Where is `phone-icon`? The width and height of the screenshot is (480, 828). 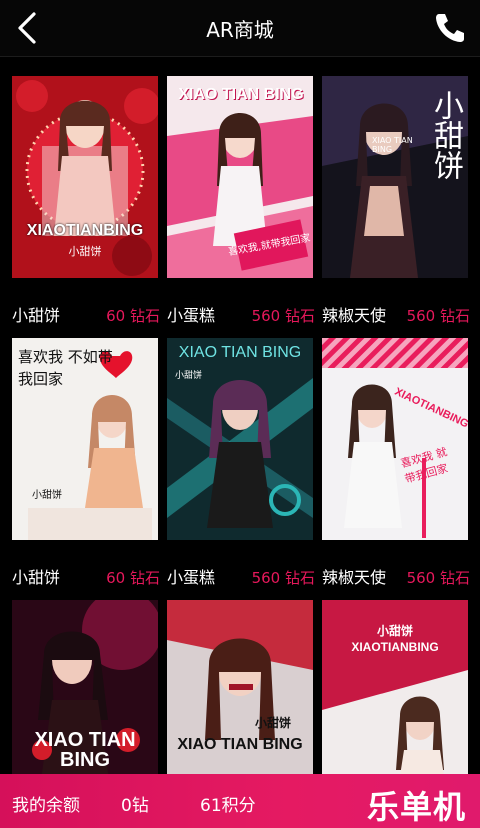 phone-icon is located at coordinates (450, 28).